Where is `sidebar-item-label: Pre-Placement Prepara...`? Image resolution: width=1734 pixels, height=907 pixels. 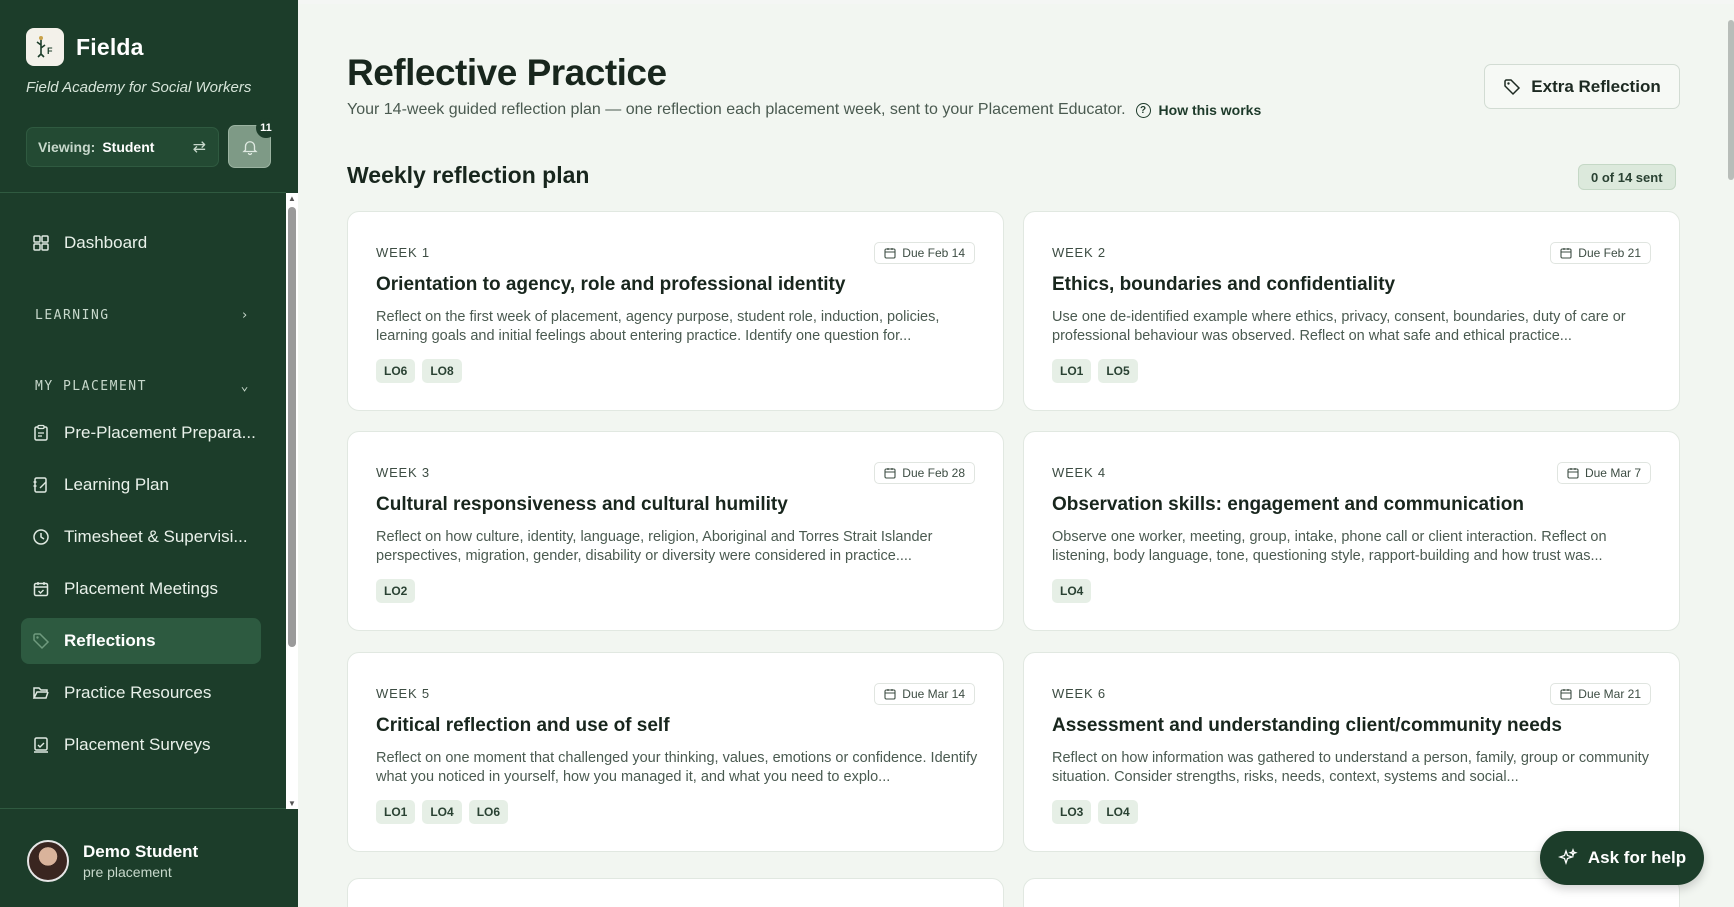 sidebar-item-label: Pre-Placement Prepara... is located at coordinates (160, 432).